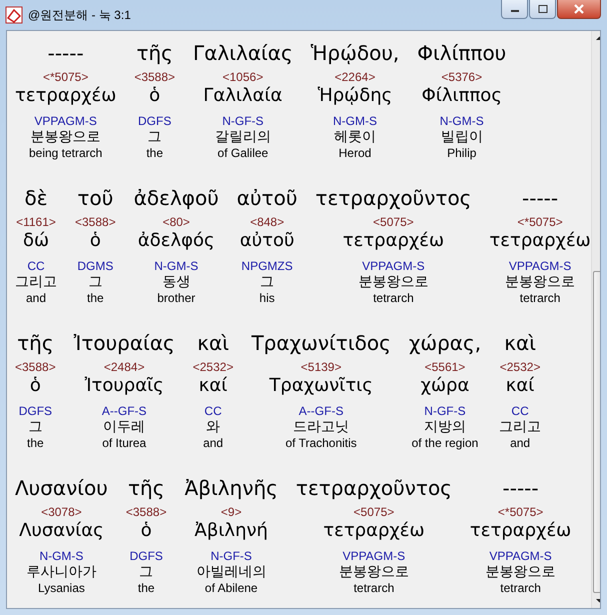 Image resolution: width=607 pixels, height=615 pixels. What do you see at coordinates (95, 266) in the screenshot?
I see `parsing-code: DGMS` at bounding box center [95, 266].